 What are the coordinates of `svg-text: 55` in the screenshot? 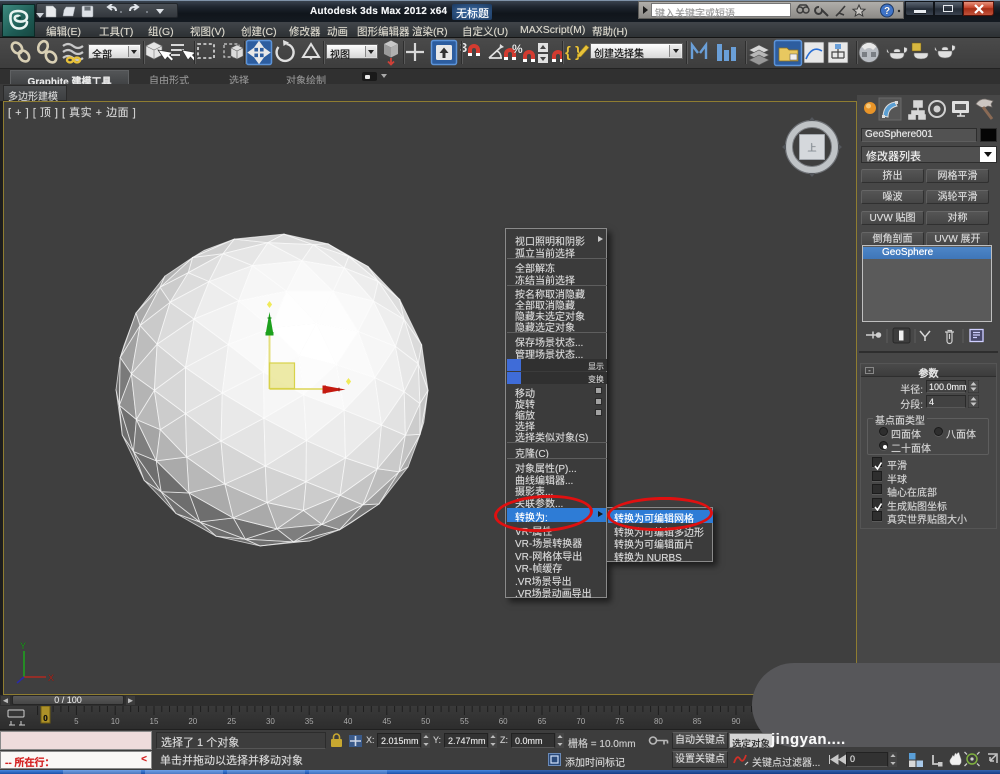 It's located at (464, 721).